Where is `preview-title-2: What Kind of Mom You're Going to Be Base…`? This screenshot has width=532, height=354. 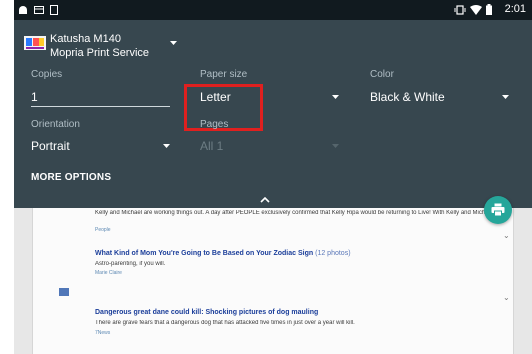
preview-title-2: What Kind of Mom You're Going to Be Base… is located at coordinates (204, 253).